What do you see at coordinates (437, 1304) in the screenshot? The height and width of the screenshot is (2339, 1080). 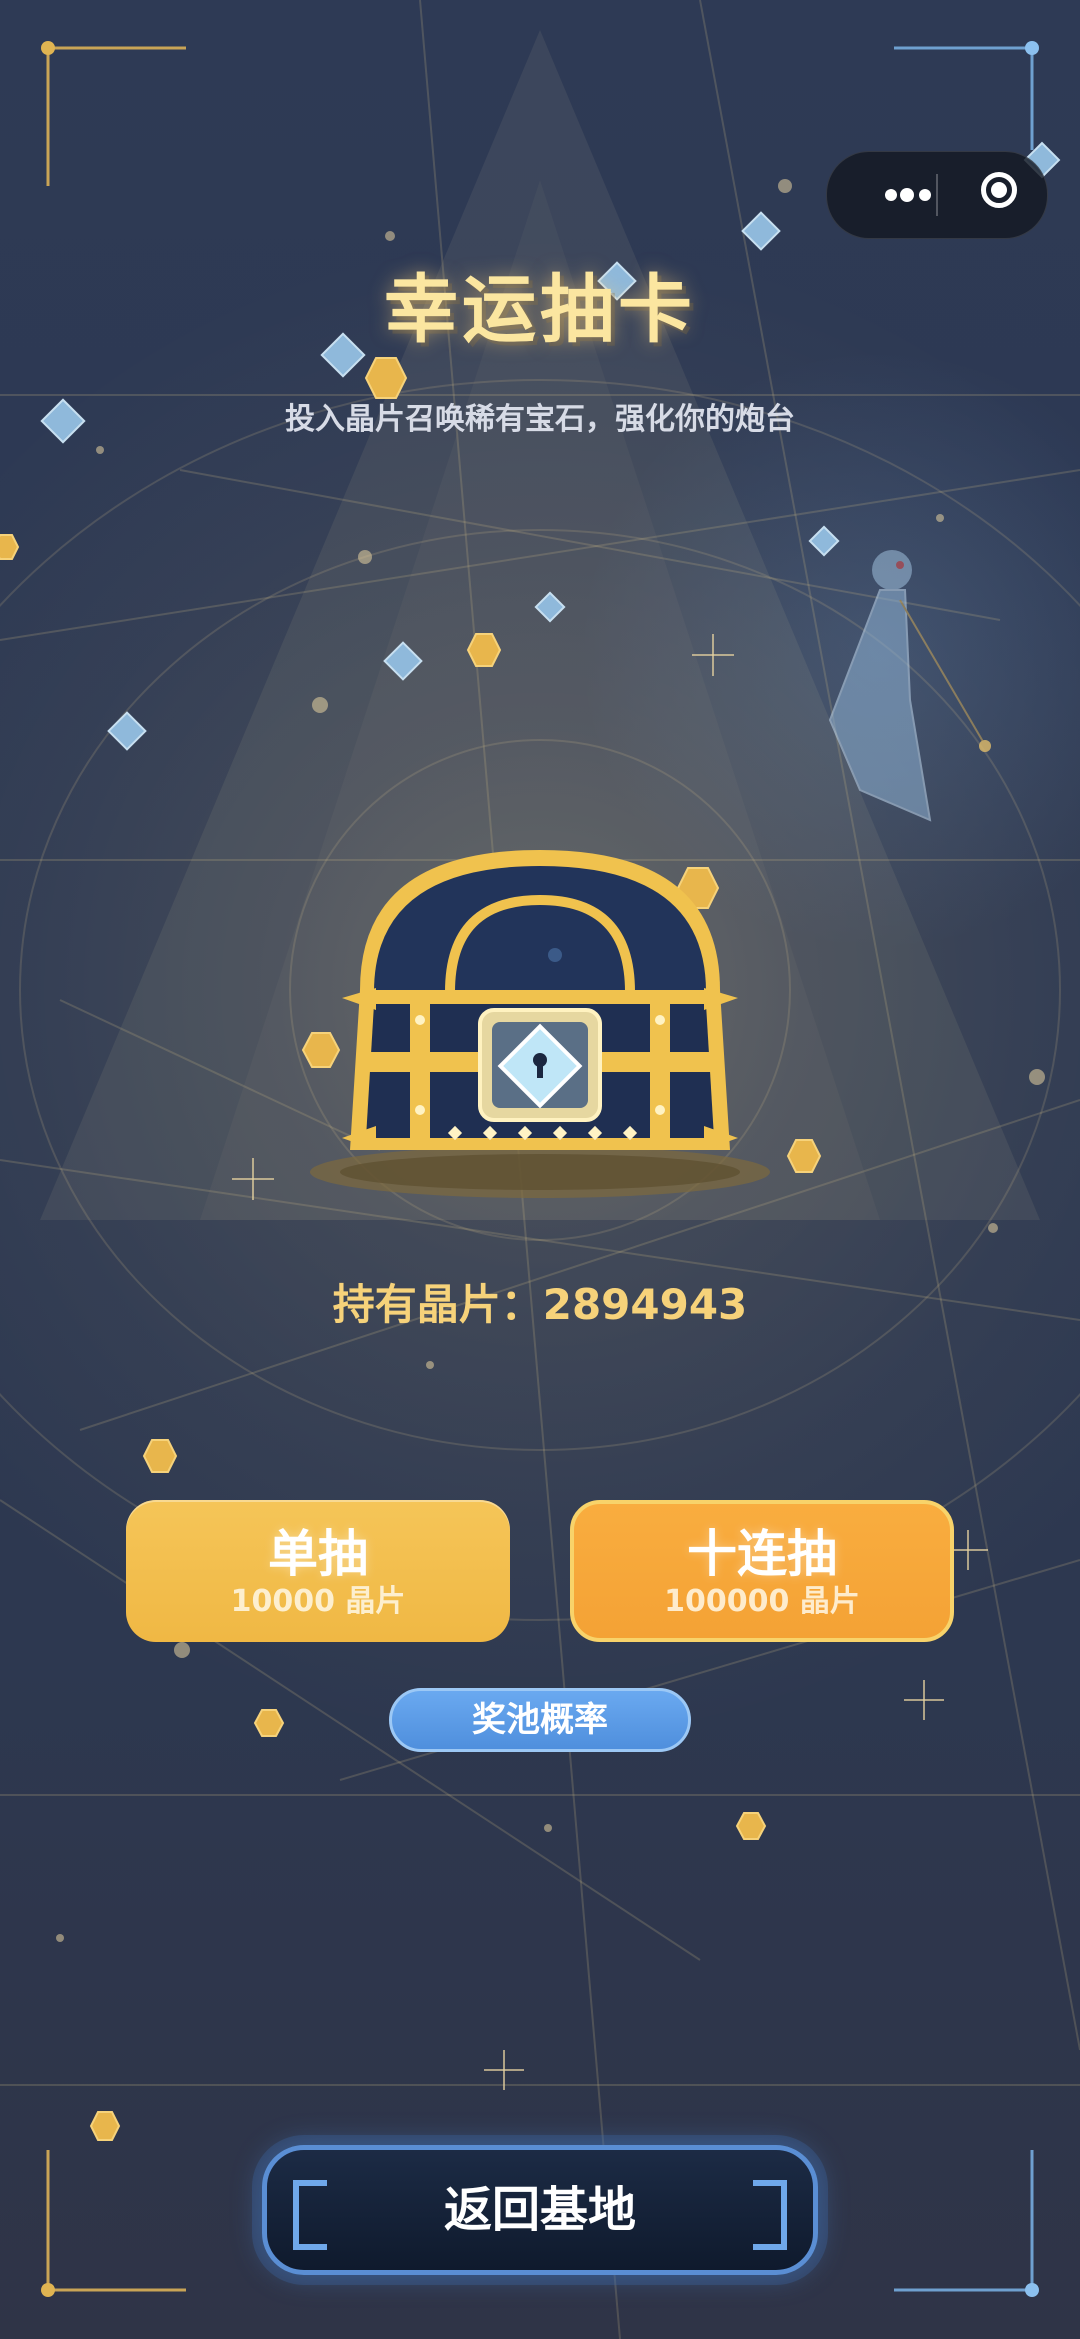 I see `balance-label: 持有晶片：` at bounding box center [437, 1304].